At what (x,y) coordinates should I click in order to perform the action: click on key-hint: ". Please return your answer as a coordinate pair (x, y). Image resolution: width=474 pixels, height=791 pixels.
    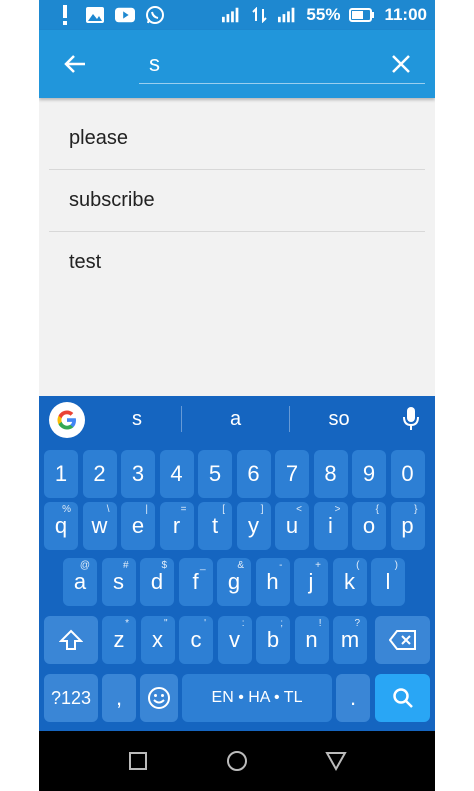
    Looking at the image, I should click on (165, 623).